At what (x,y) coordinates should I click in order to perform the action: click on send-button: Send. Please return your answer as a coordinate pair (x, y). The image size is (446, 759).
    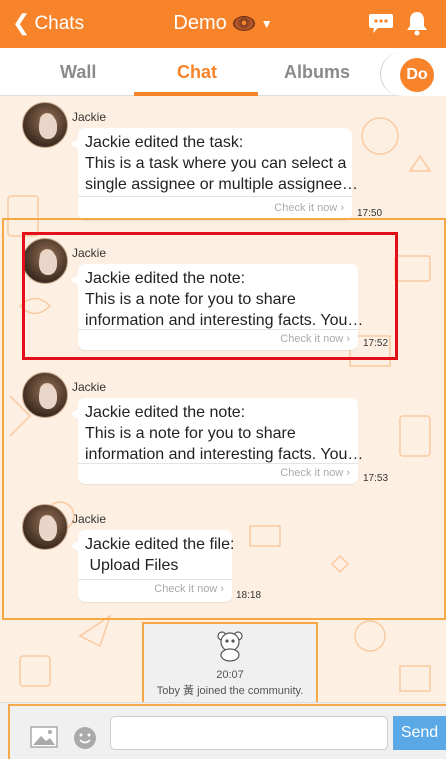
    Looking at the image, I should click on (419, 733).